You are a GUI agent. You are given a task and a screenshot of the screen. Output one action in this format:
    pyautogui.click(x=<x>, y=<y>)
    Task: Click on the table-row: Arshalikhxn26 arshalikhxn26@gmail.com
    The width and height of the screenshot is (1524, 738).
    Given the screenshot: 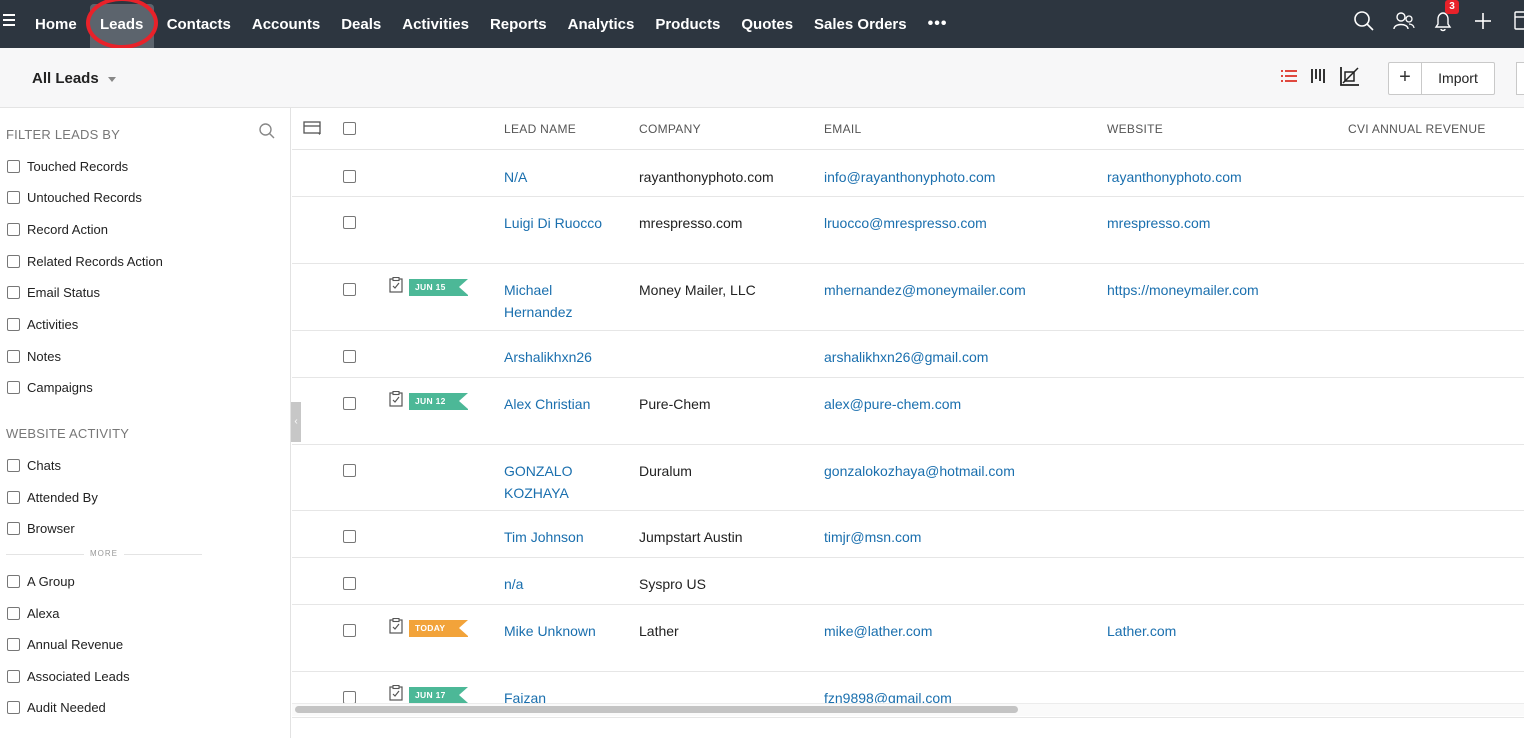 What is the action you would take?
    pyautogui.click(x=908, y=354)
    